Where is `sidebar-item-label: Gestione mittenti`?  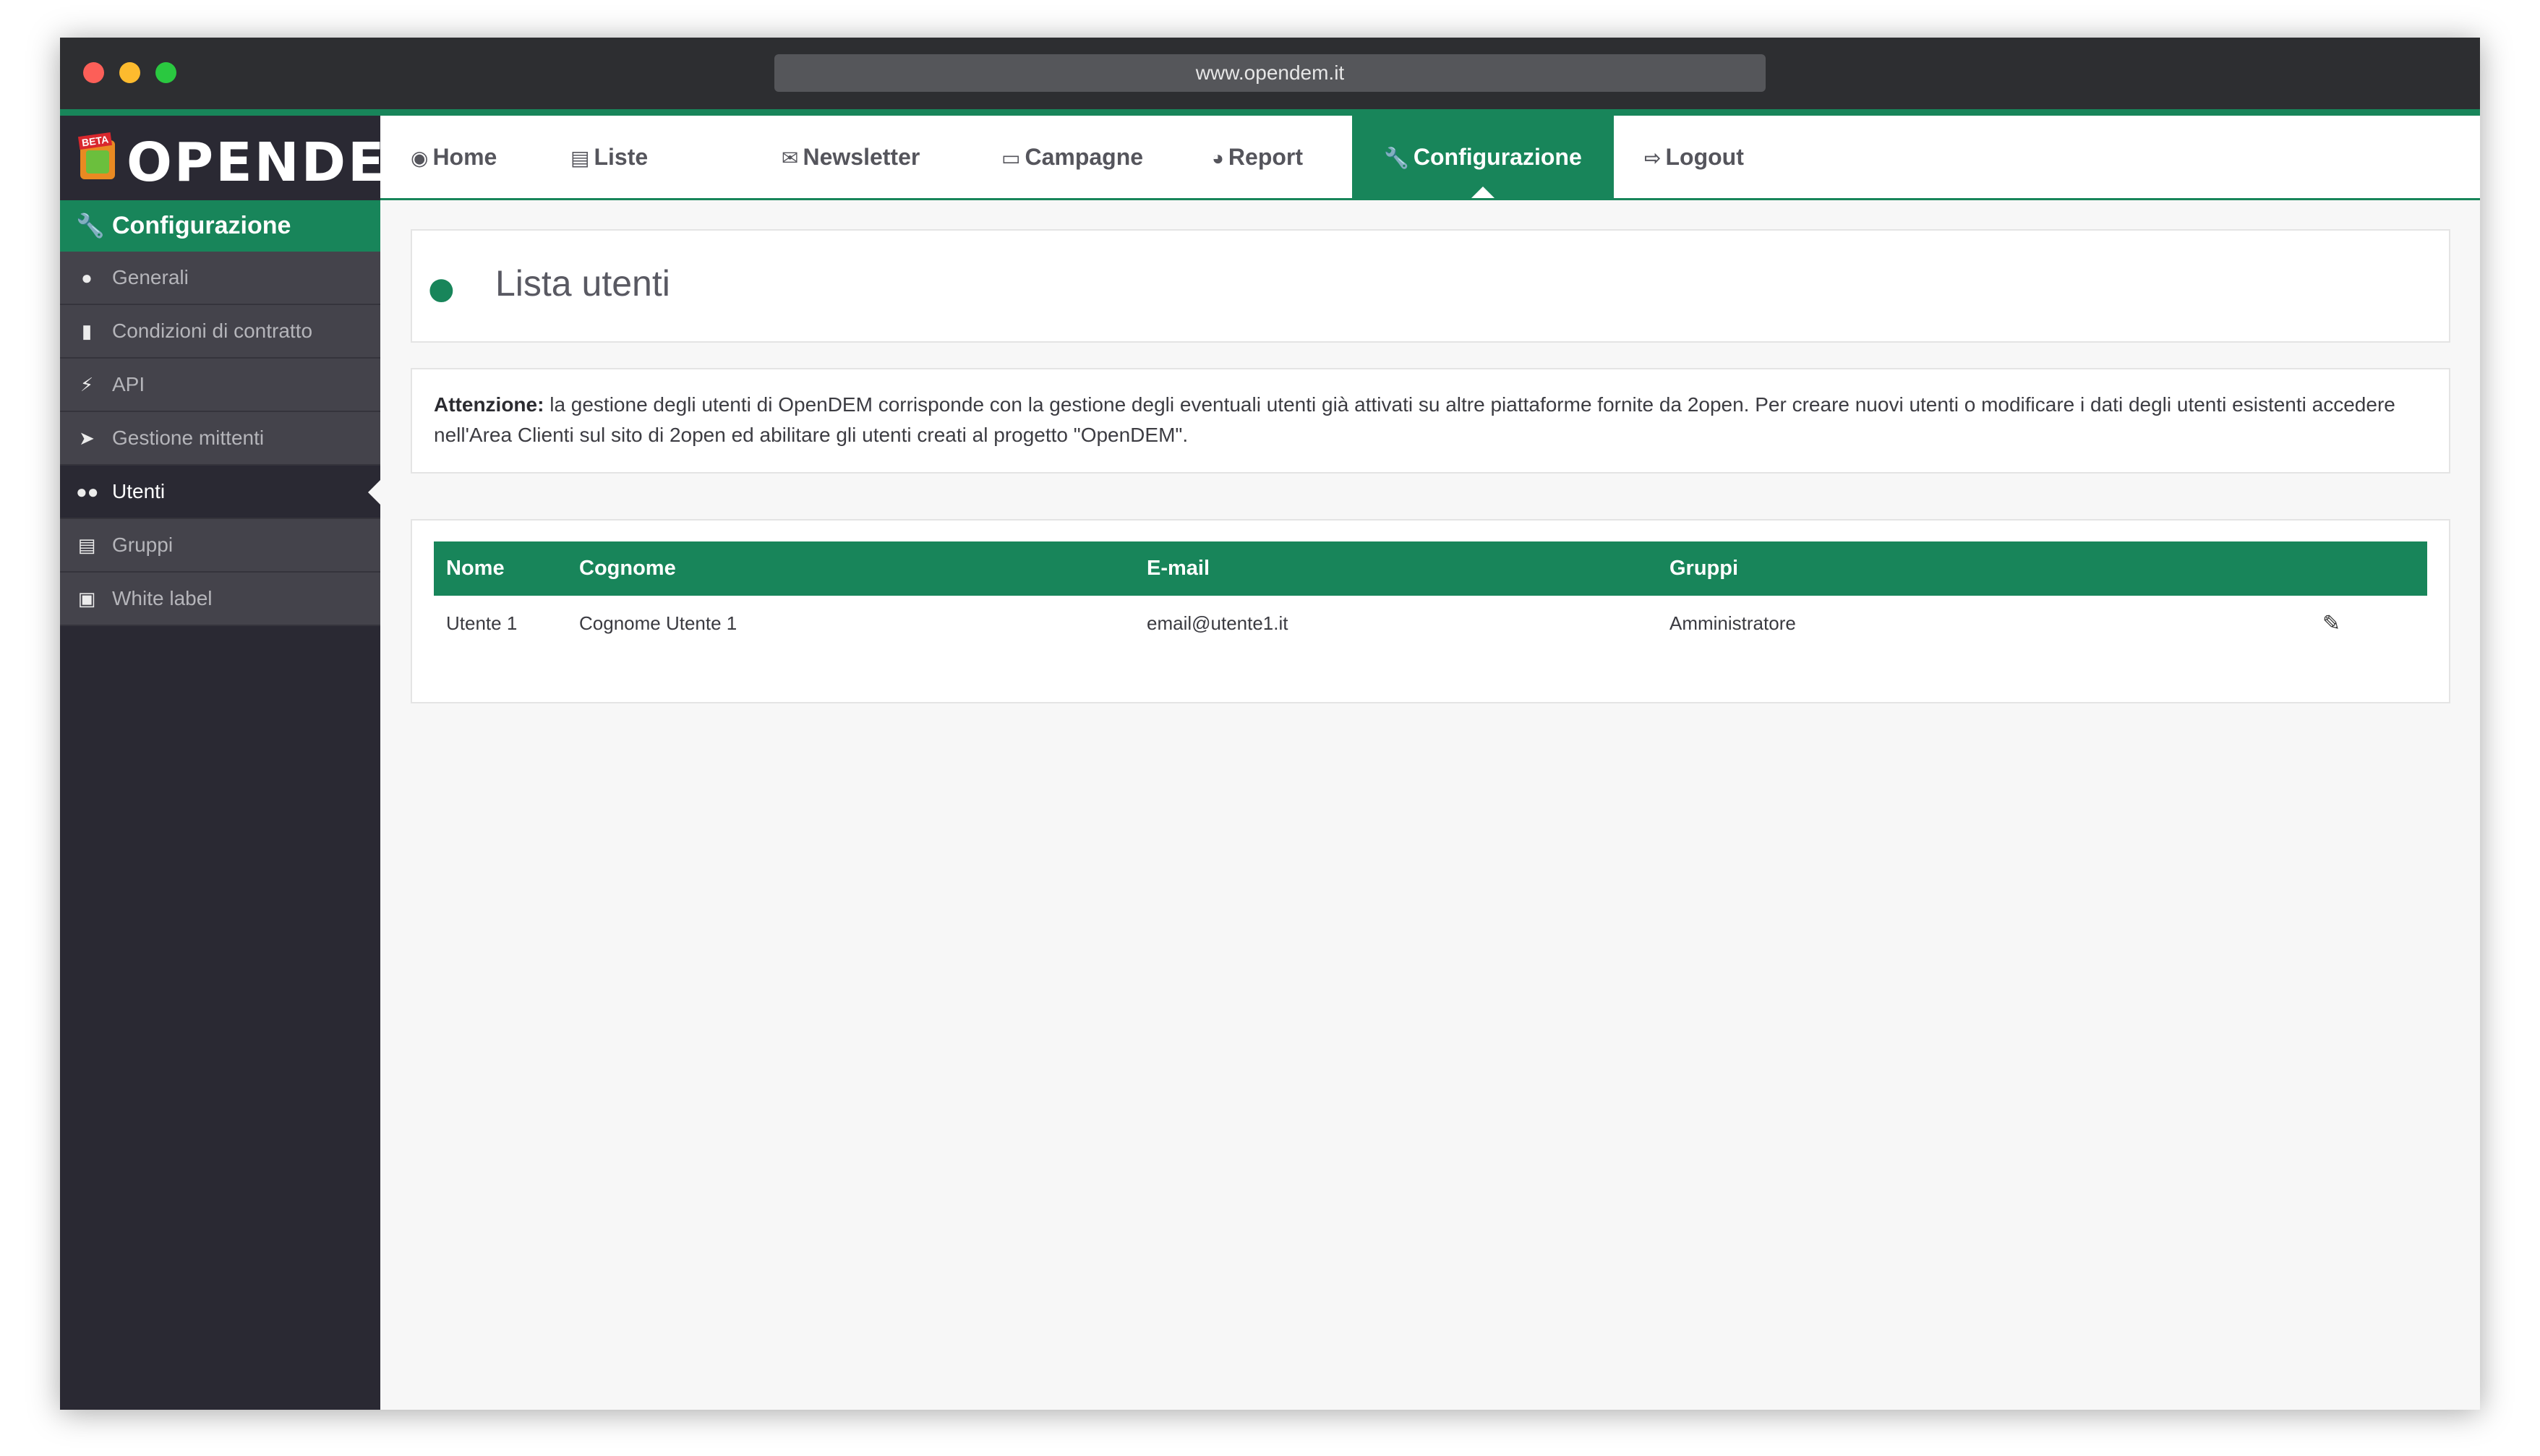 sidebar-item-label: Gestione mittenti is located at coordinates (189, 438).